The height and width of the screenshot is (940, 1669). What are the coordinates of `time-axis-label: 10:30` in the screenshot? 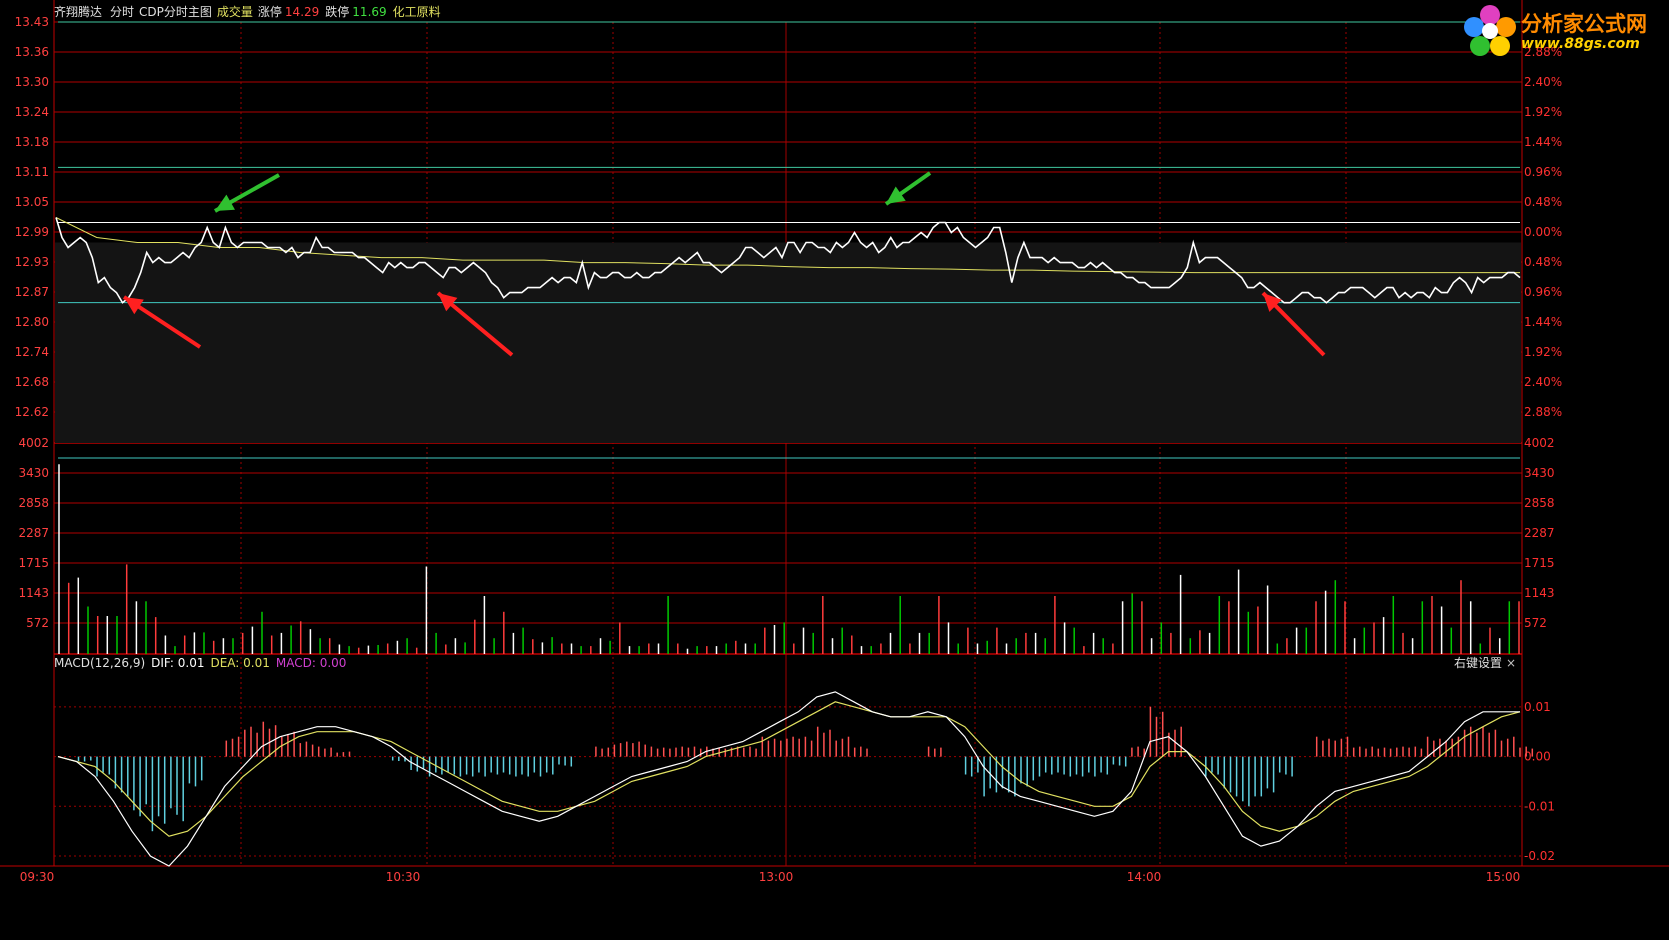 It's located at (403, 877).